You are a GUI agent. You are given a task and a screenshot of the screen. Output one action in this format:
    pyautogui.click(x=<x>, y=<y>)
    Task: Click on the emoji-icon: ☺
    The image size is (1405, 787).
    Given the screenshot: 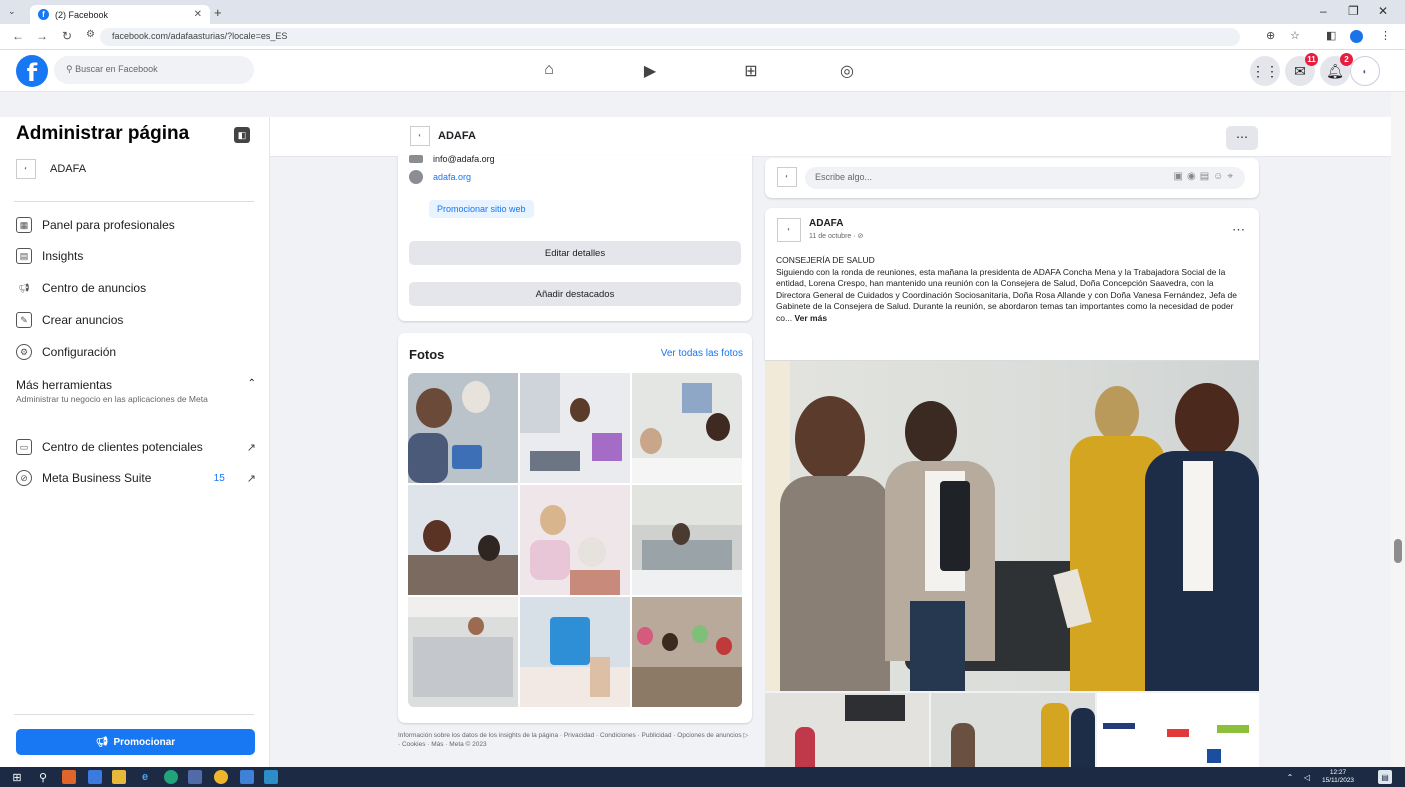 What is the action you would take?
    pyautogui.click(x=1220, y=176)
    